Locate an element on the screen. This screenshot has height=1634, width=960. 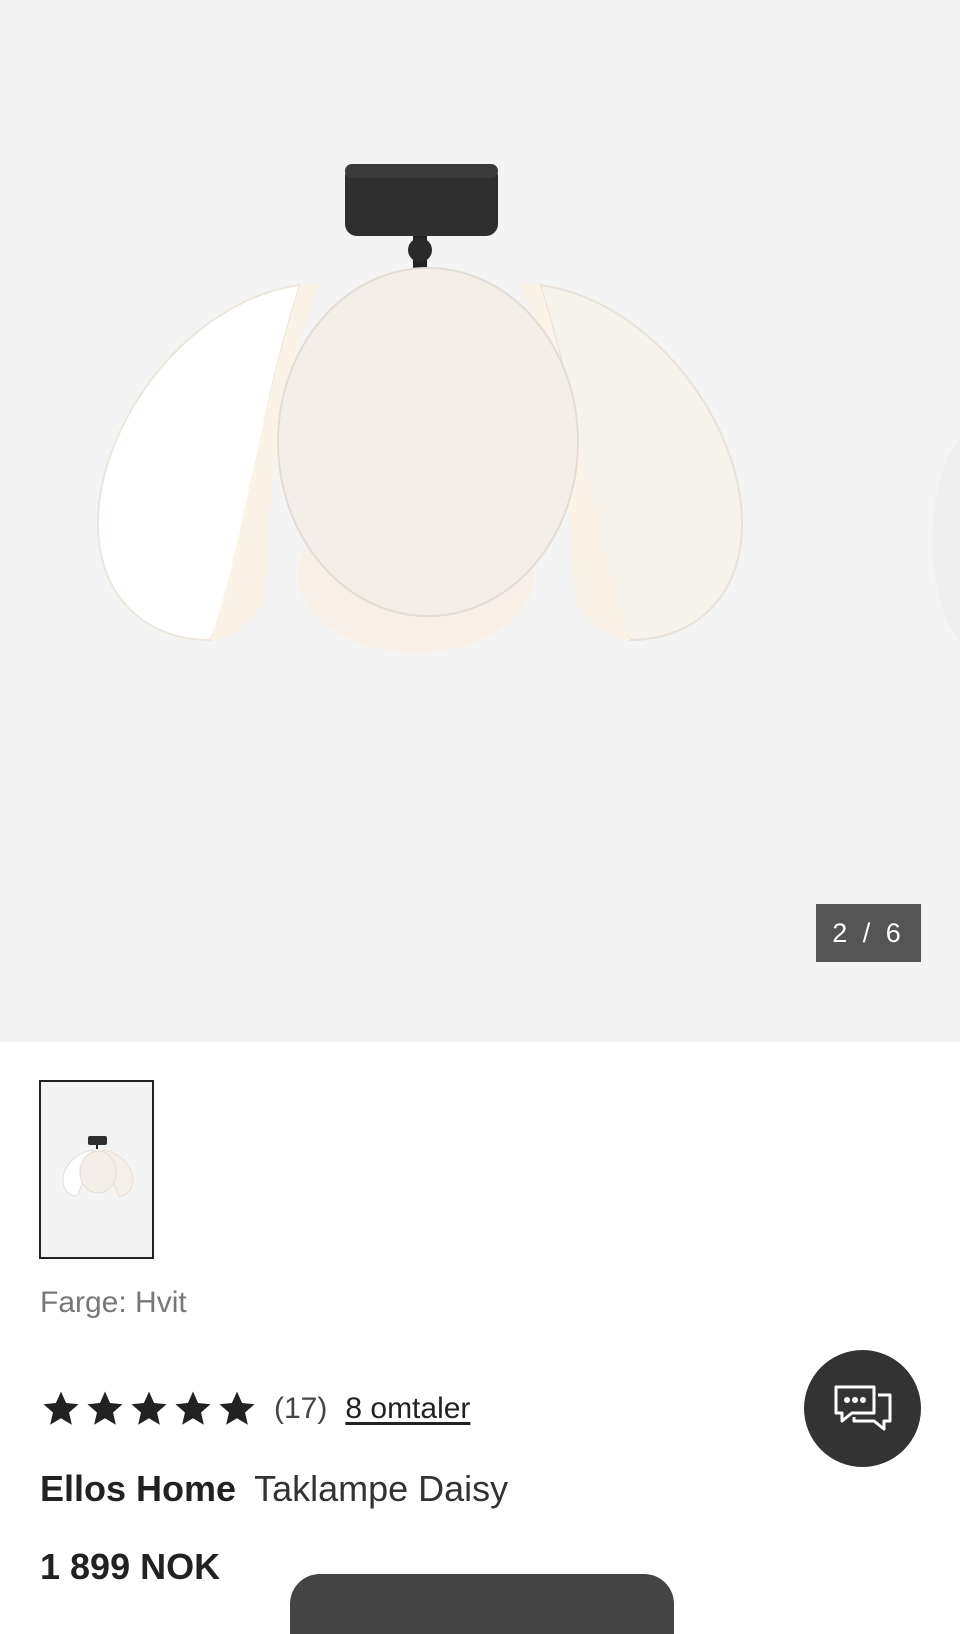
product-title: Ellos Home Taklampe Daisy is located at coordinates (274, 1489).